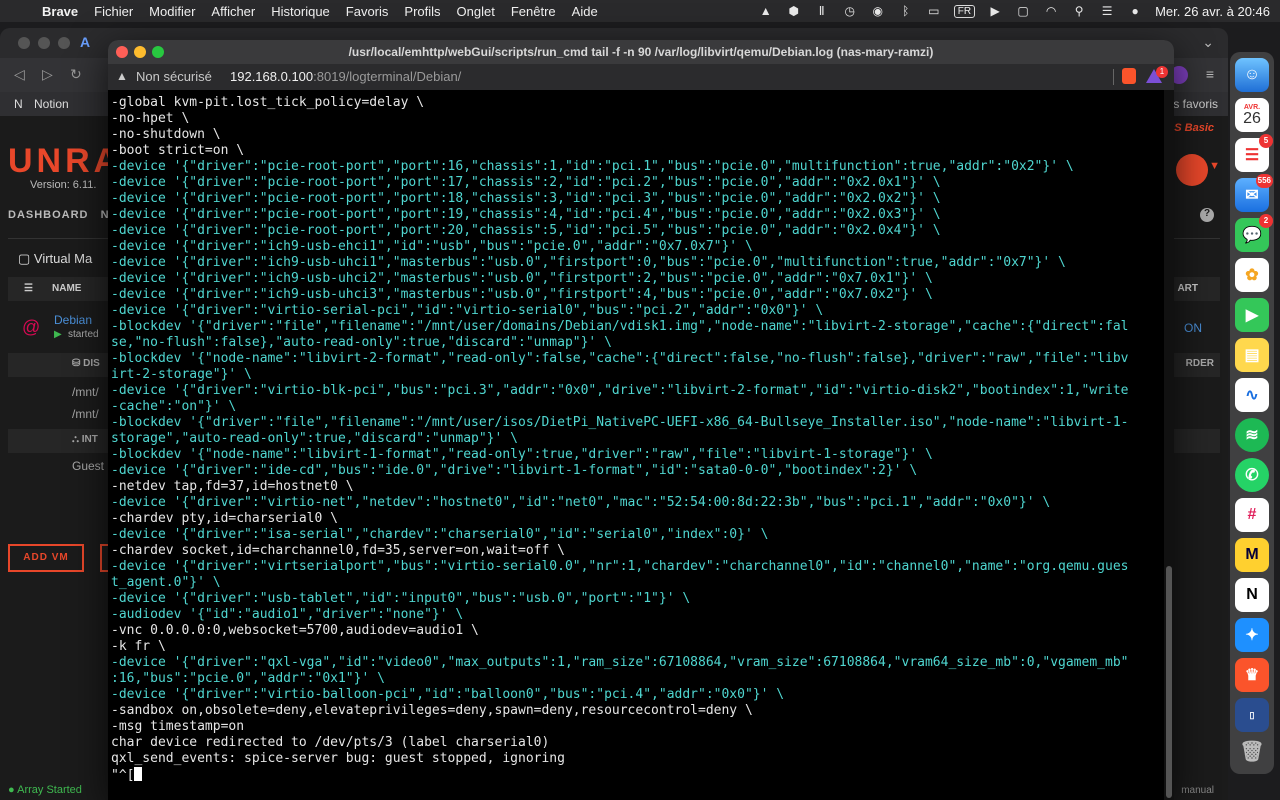  I want to click on mail-icon: ✉ 556, so click(1254, 193).